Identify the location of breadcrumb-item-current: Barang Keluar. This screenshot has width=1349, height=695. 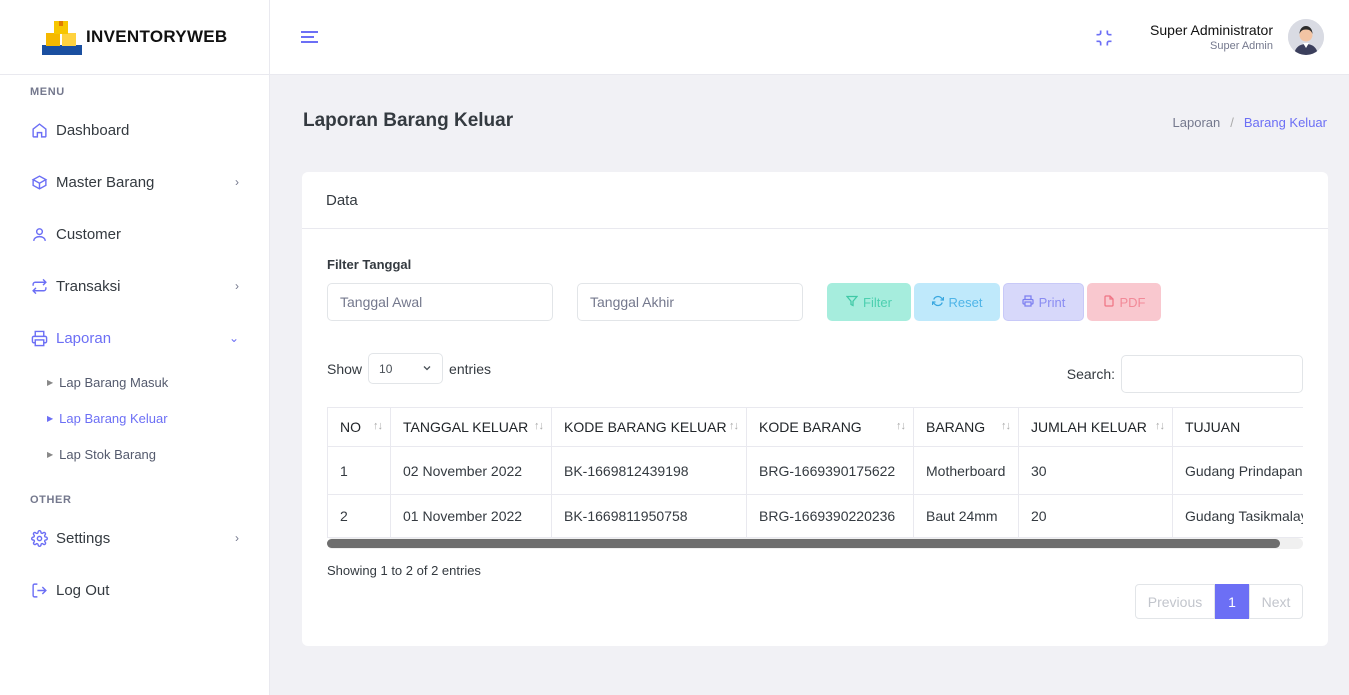
(1285, 122).